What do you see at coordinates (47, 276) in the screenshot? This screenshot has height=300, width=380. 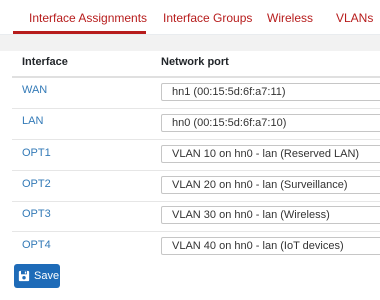 I see `save-button-label: Save` at bounding box center [47, 276].